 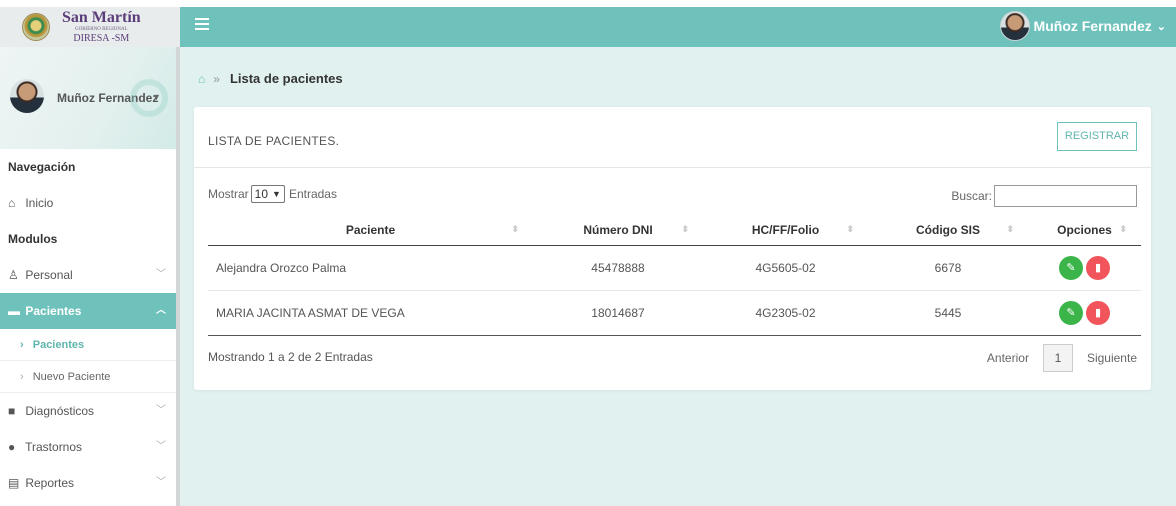 I want to click on brand-text: San Martín GOBIERNO REGIONAL DIRESA -SM, so click(x=101, y=27).